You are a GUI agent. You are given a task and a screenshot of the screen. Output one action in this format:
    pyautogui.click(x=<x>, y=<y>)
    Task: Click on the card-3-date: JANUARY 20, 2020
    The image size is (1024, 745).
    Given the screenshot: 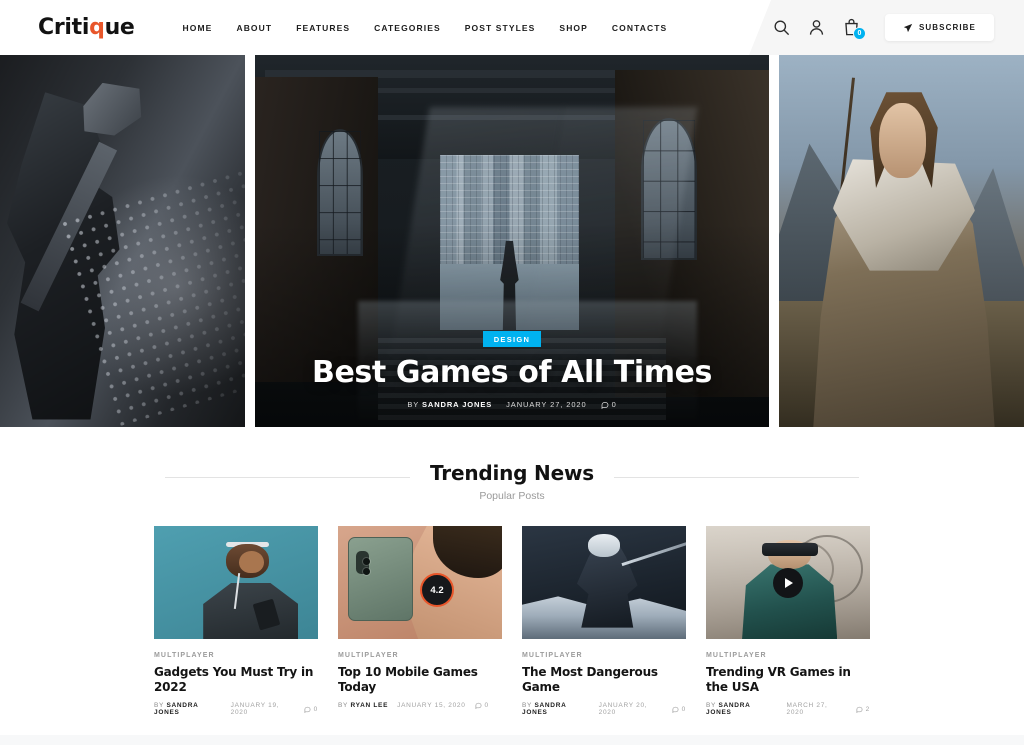 What is the action you would take?
    pyautogui.click(x=623, y=709)
    